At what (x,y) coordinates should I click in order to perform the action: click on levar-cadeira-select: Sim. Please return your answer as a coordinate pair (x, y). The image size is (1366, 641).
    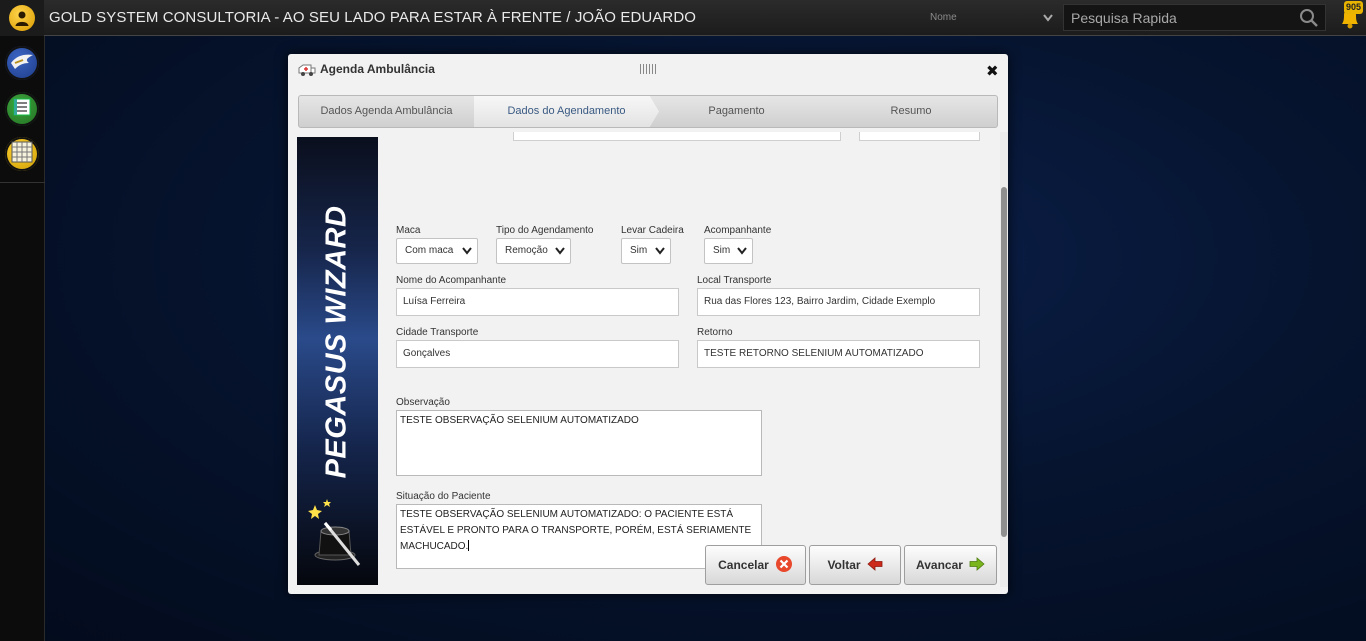
    Looking at the image, I should click on (646, 251).